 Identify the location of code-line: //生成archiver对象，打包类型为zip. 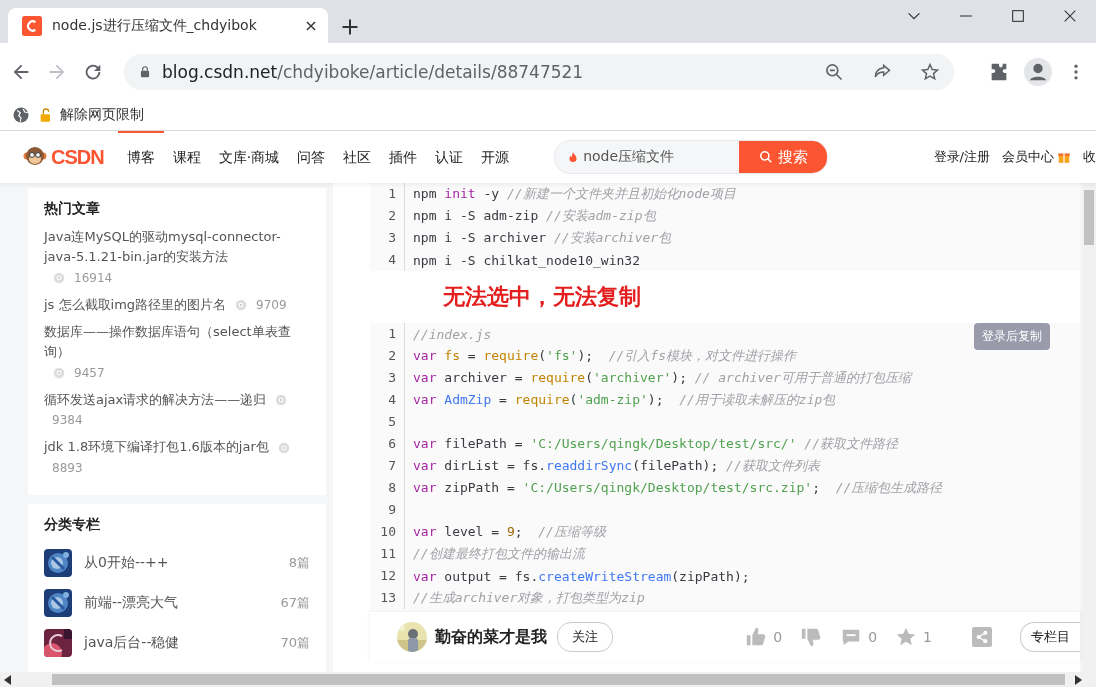
(528, 598).